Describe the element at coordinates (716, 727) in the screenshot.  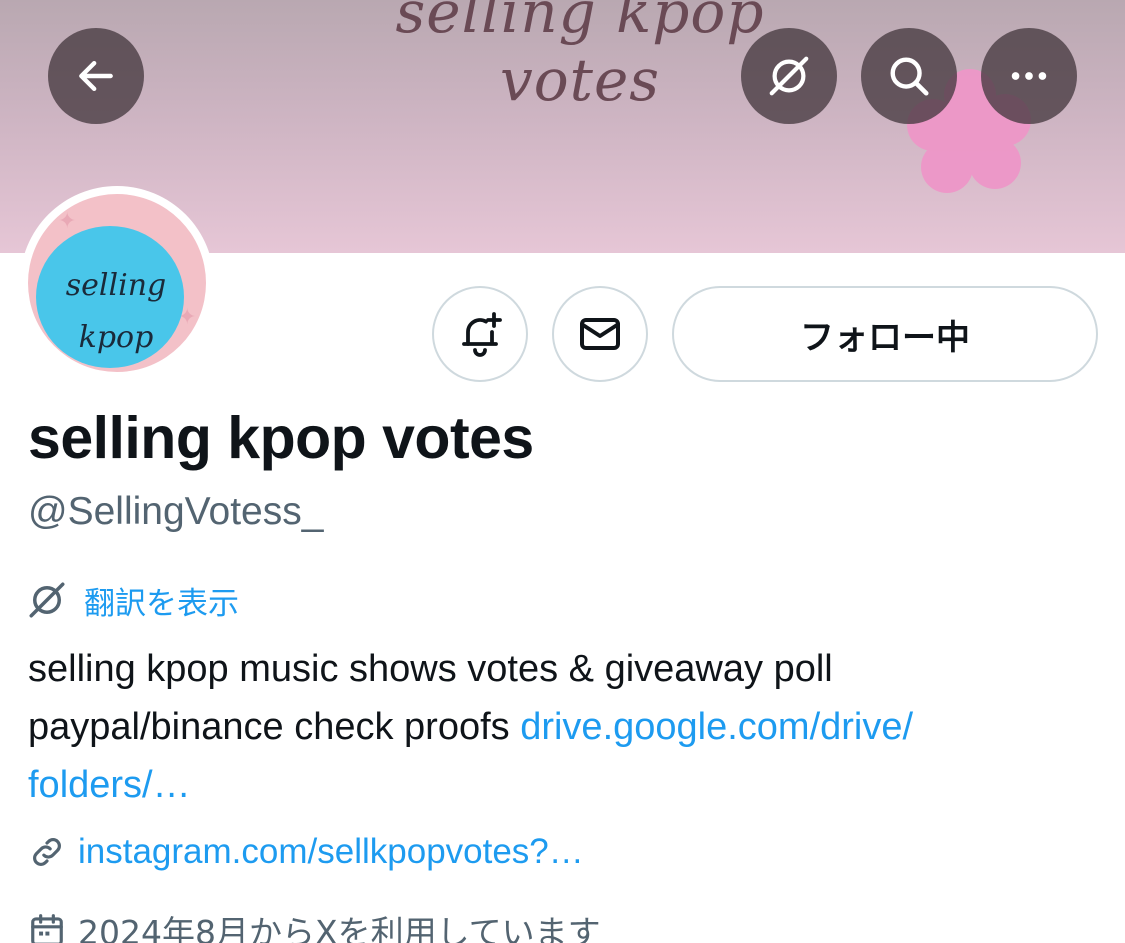
I see `bio-drive-link: drive.google.com/drive/` at that location.